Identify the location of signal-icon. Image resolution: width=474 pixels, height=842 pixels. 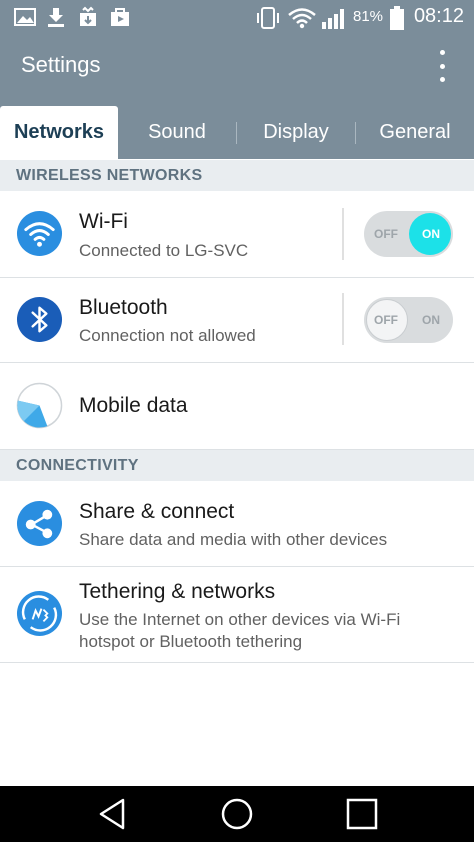
(333, 19).